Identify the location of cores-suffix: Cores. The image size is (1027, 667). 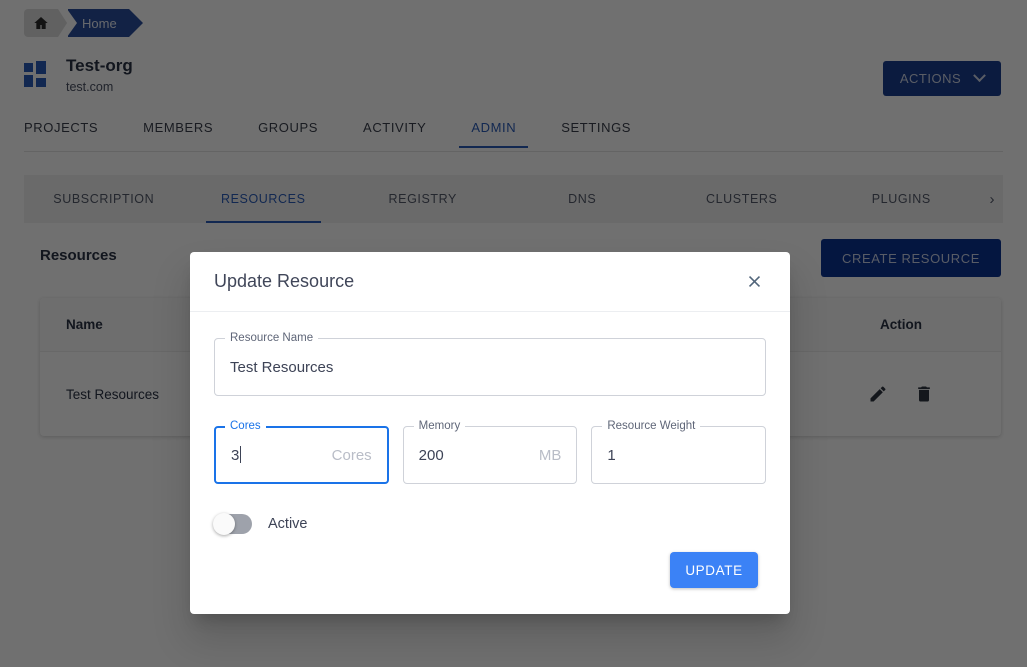
(351, 455).